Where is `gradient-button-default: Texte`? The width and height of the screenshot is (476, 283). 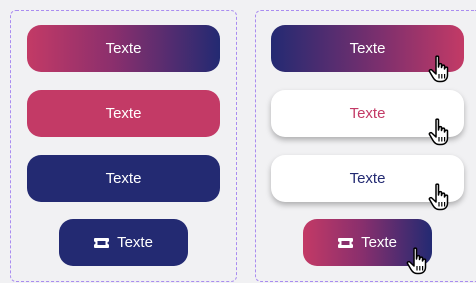
gradient-button-default: Texte is located at coordinates (123, 48).